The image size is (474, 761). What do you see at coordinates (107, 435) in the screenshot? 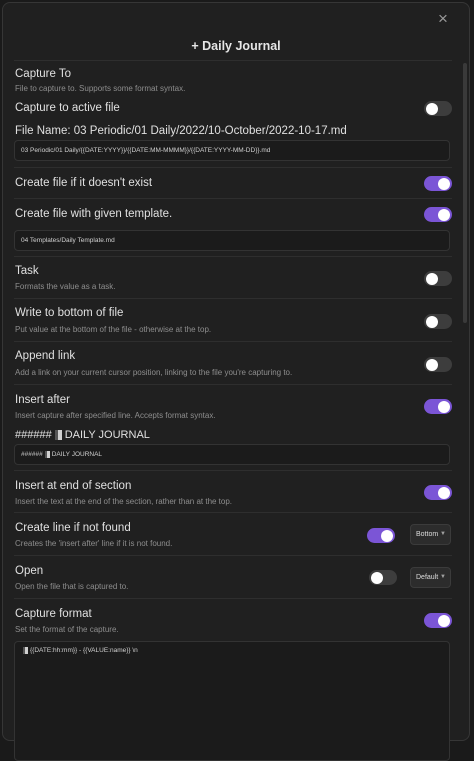
I see `heading-text: DAILY JOURNAL` at bounding box center [107, 435].